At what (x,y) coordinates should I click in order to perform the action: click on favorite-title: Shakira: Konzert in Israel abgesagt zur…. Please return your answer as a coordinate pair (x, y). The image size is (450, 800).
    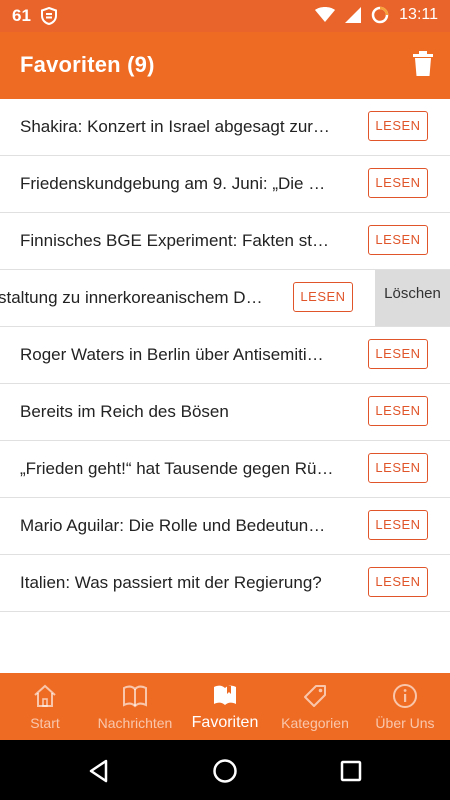
    Looking at the image, I should click on (189, 127).